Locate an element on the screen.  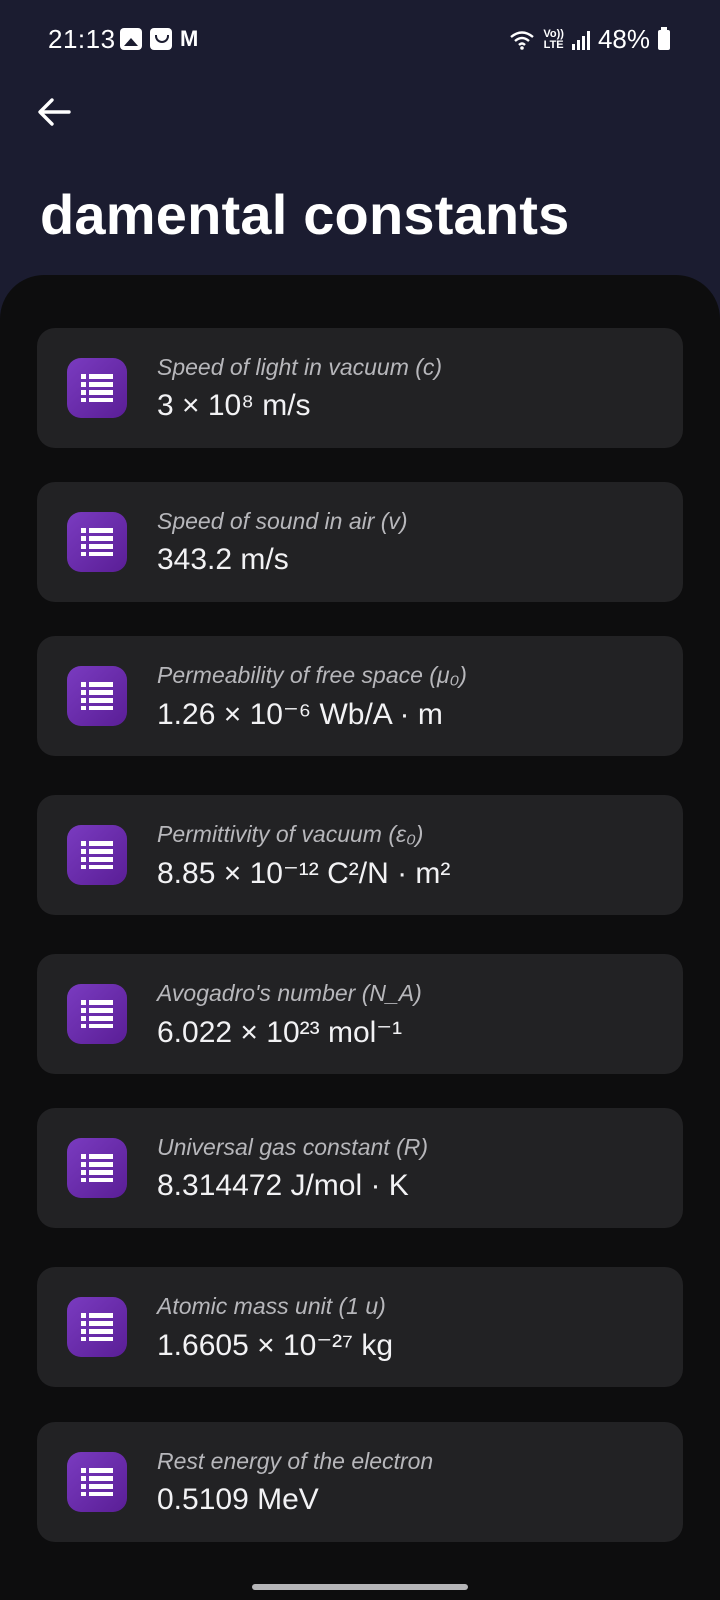
arrow-left-icon is located at coordinates (54, 112).